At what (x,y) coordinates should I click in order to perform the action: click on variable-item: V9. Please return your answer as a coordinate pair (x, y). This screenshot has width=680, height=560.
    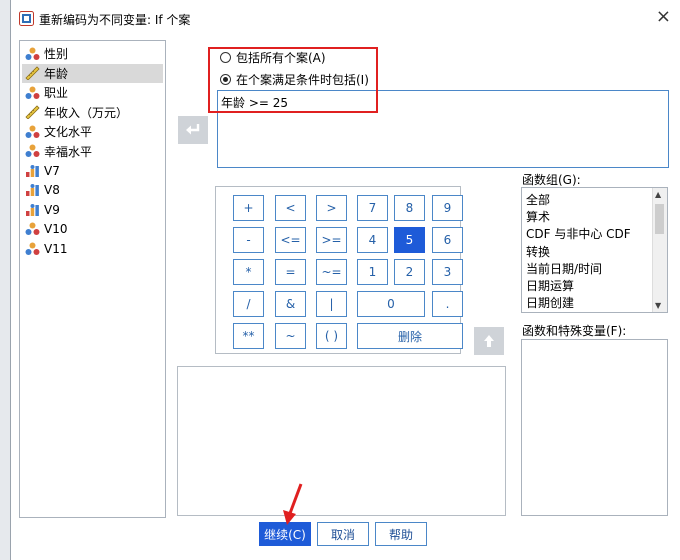
    Looking at the image, I should click on (92, 209).